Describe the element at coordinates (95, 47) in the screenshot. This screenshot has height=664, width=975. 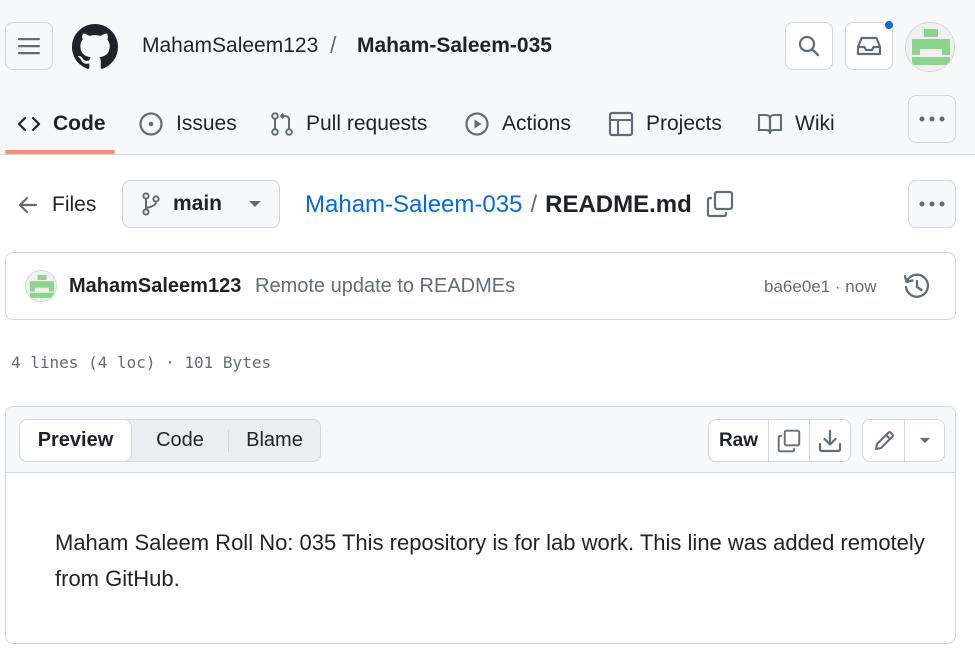
I see `github-logo-icon` at that location.